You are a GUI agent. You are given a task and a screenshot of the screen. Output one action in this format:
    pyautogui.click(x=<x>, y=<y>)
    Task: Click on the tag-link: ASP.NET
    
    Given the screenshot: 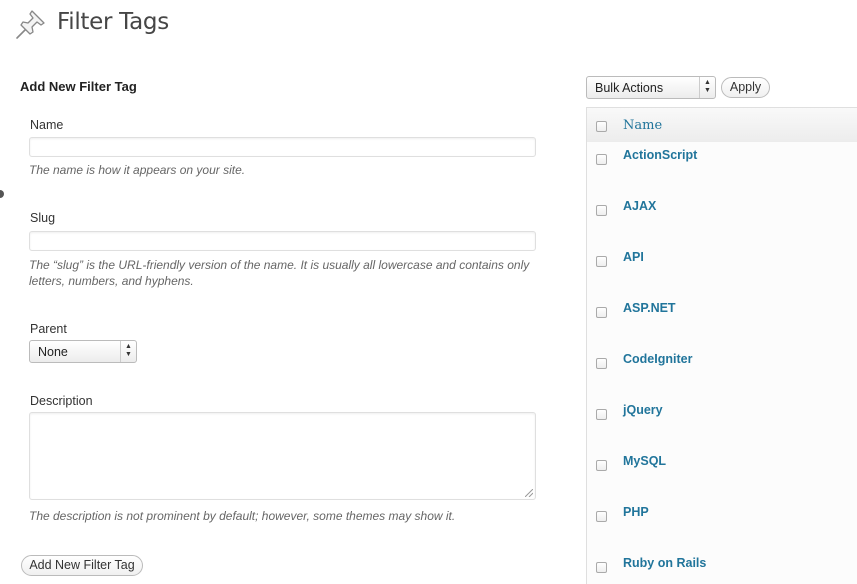 What is the action you would take?
    pyautogui.click(x=649, y=308)
    